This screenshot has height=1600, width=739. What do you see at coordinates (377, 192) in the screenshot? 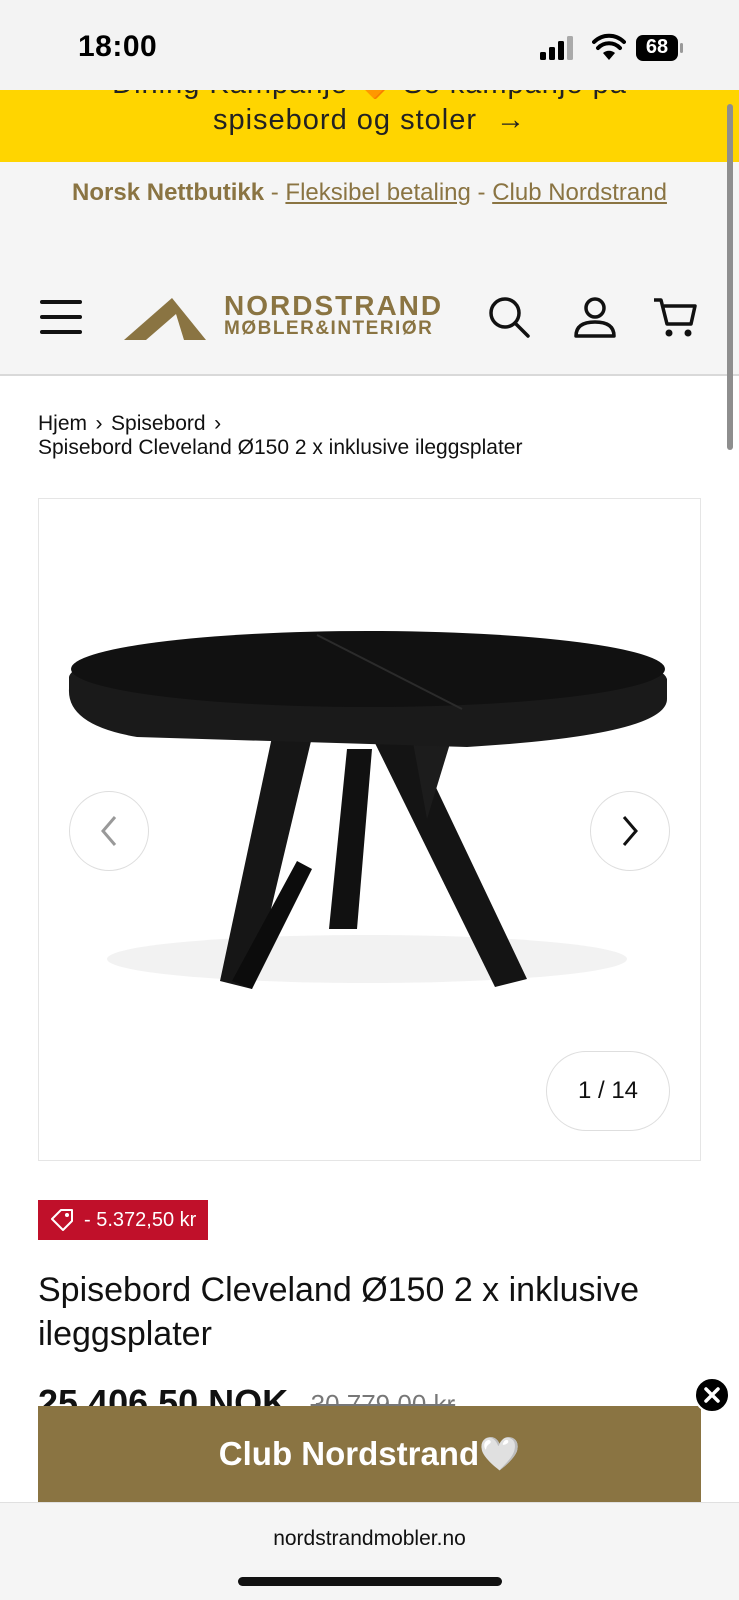
I see `flexible-payment-link: Fleksibel betaling` at bounding box center [377, 192].